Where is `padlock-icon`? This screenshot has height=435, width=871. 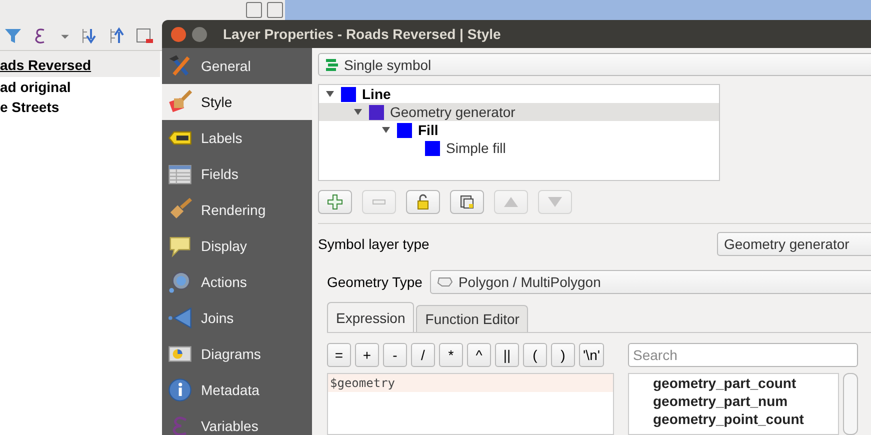 padlock-icon is located at coordinates (423, 202).